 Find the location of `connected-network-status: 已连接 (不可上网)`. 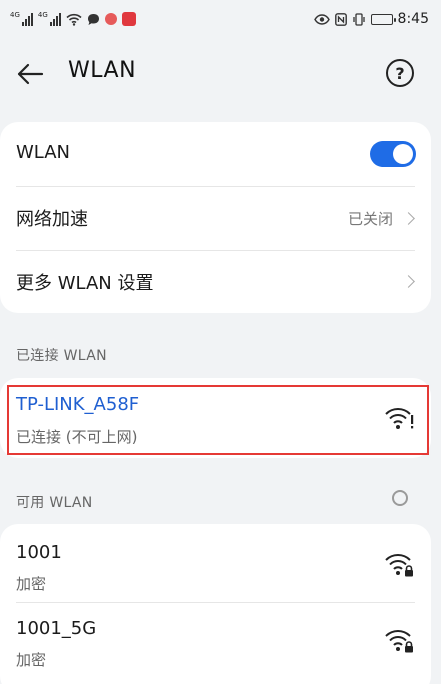

connected-network-status: 已连接 (不可上网) is located at coordinates (77, 437).